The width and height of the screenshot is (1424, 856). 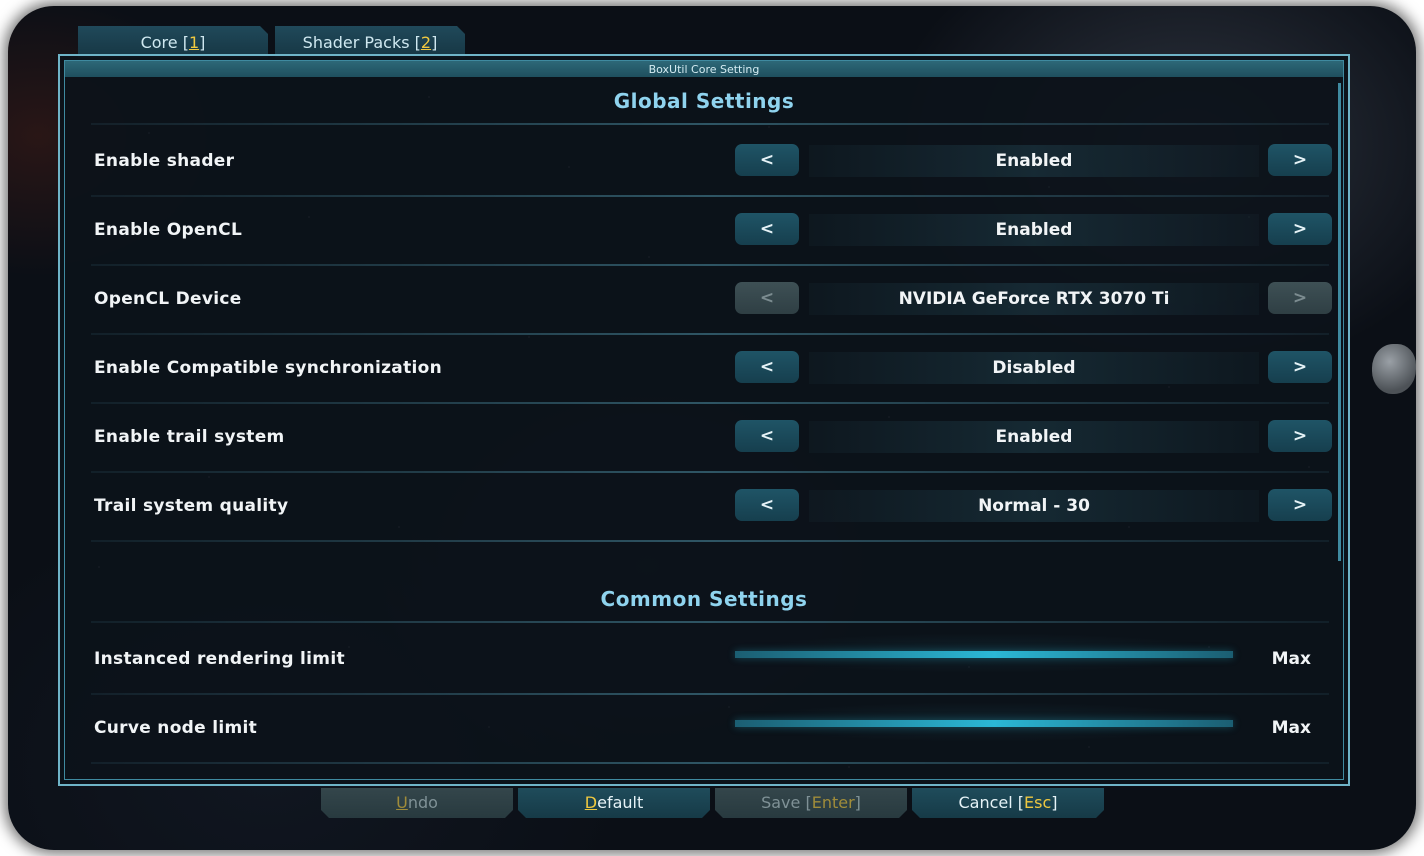 What do you see at coordinates (194, 42) in the screenshot?
I see `tab-core-hotkey: 1` at bounding box center [194, 42].